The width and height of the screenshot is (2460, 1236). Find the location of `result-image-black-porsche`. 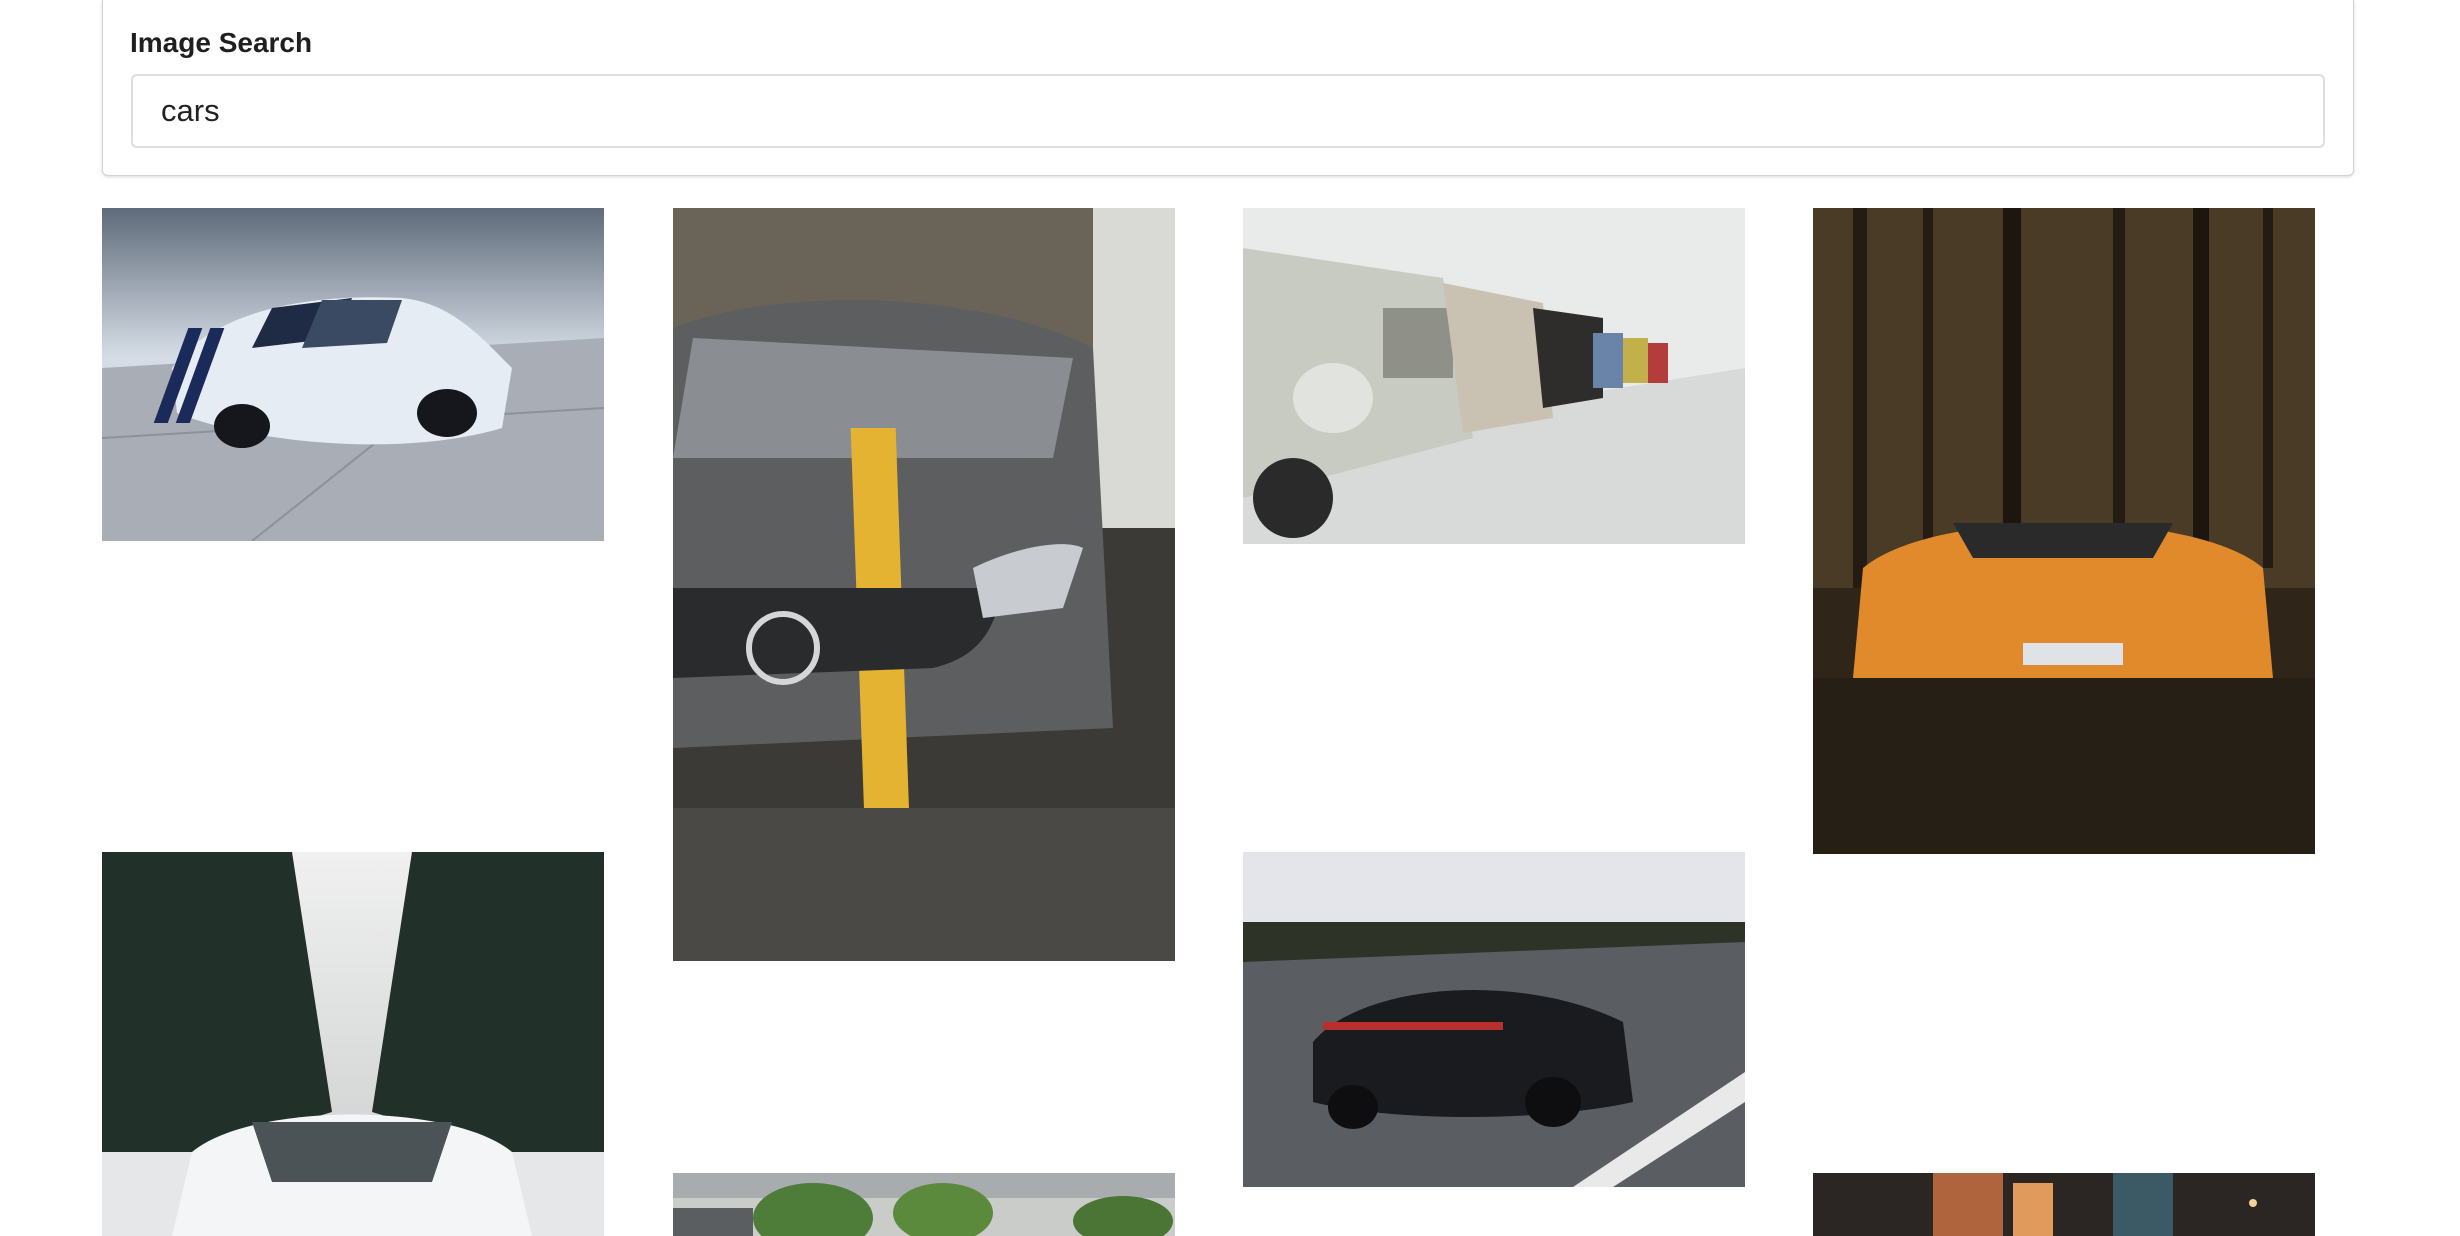

result-image-black-porsche is located at coordinates (1494, 1019).